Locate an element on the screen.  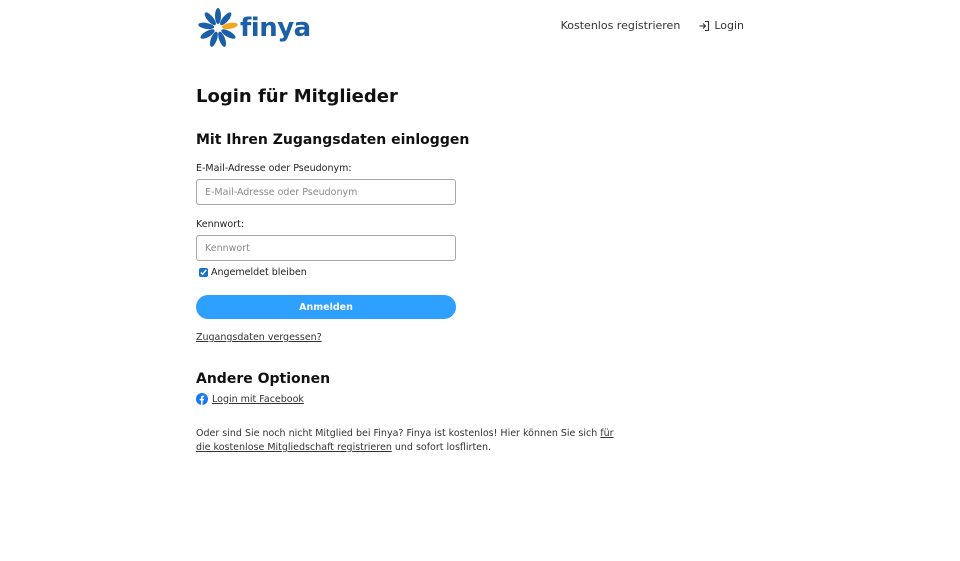
password-input is located at coordinates (326, 248).